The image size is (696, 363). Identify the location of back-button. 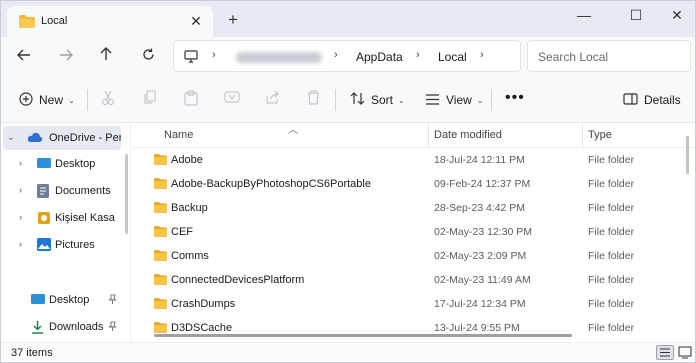
(24, 57).